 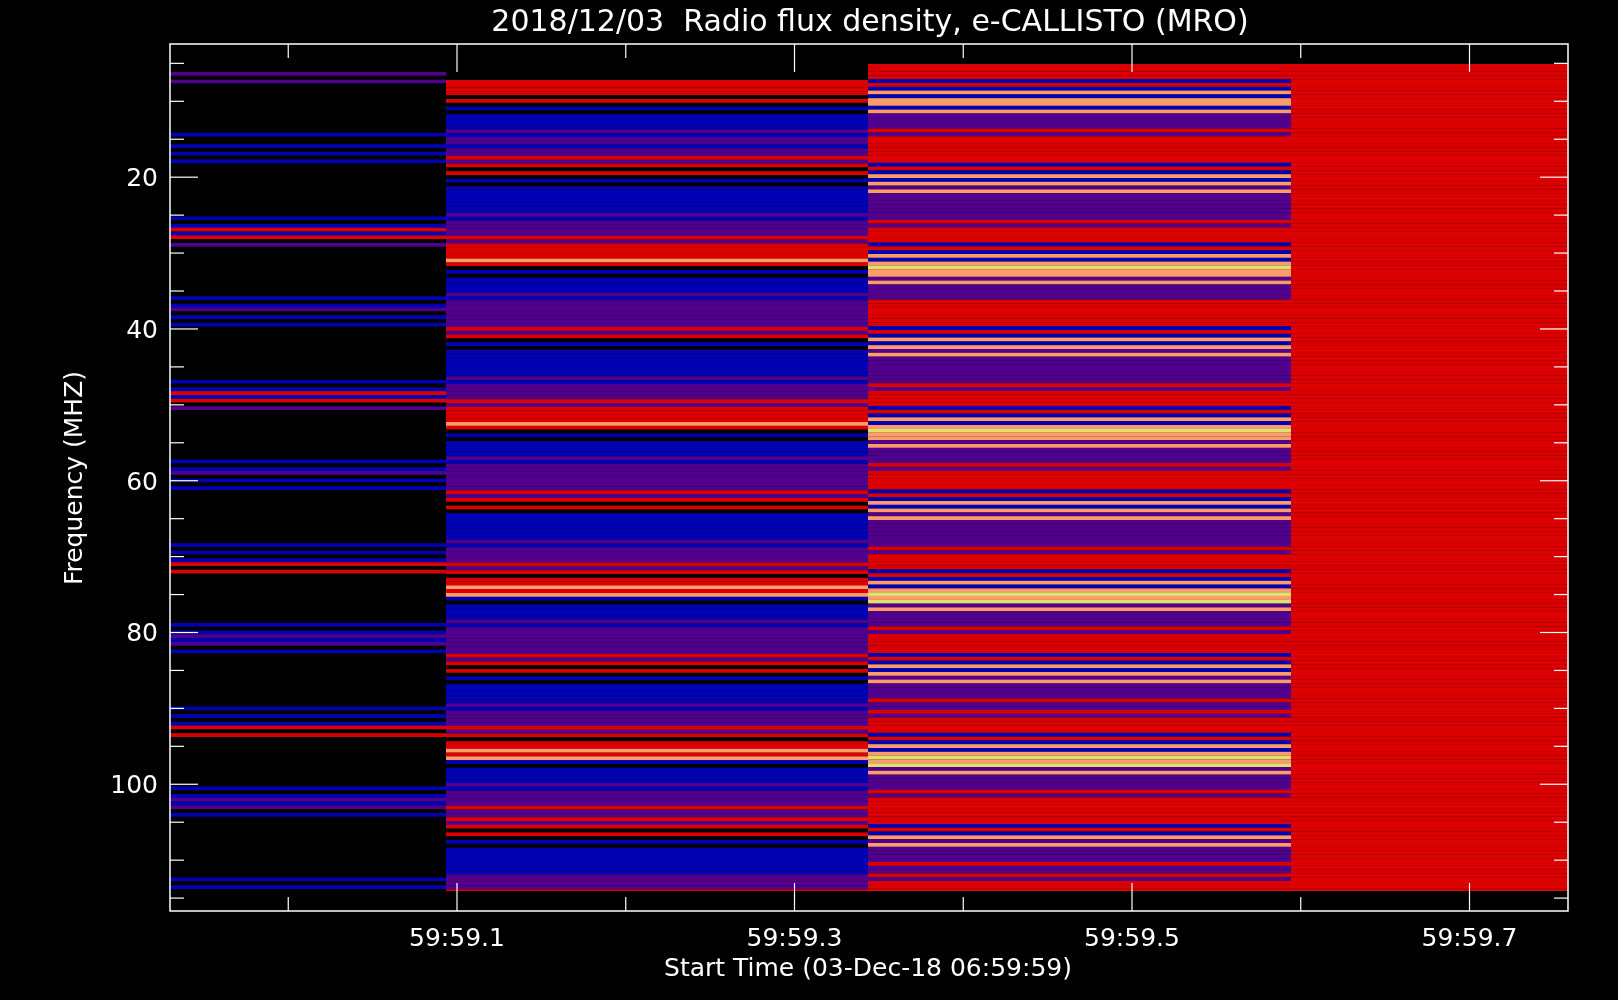 I want to click on y-tick-label: 20, so click(x=142, y=178).